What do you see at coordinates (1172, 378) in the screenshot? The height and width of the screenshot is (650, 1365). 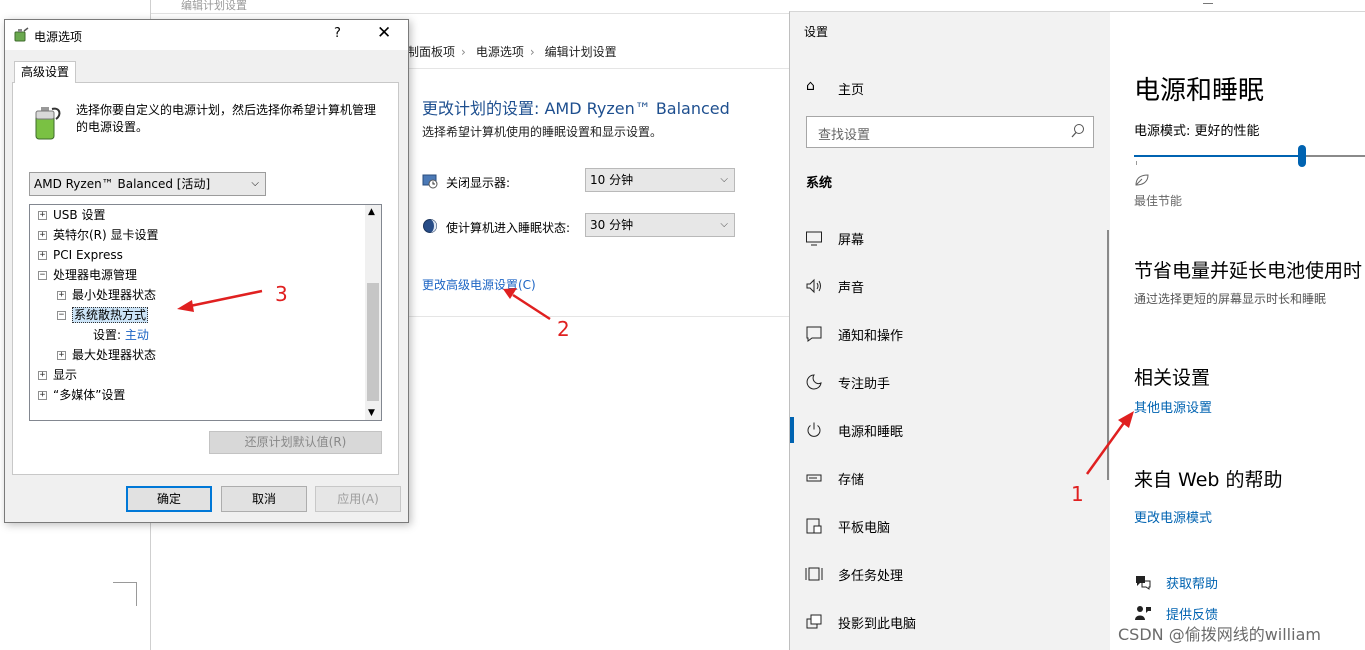 I see `related-settings-heading: 相关设置` at bounding box center [1172, 378].